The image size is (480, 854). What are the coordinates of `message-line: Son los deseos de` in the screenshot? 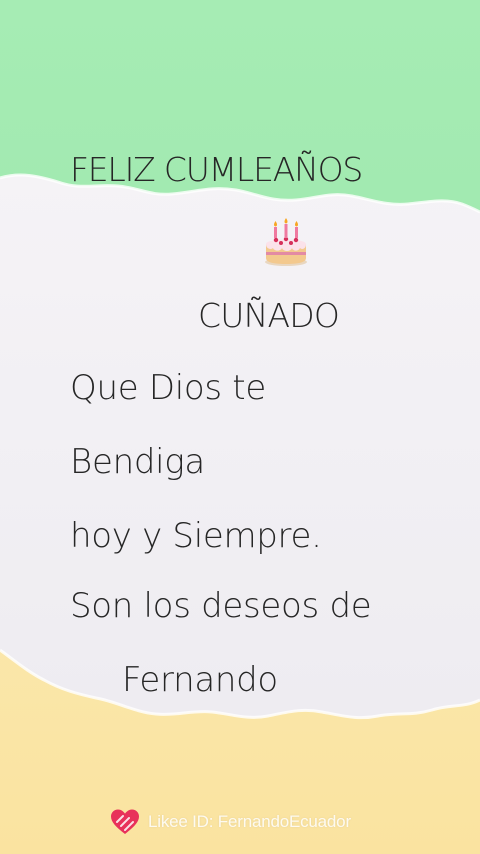 It's located at (221, 606).